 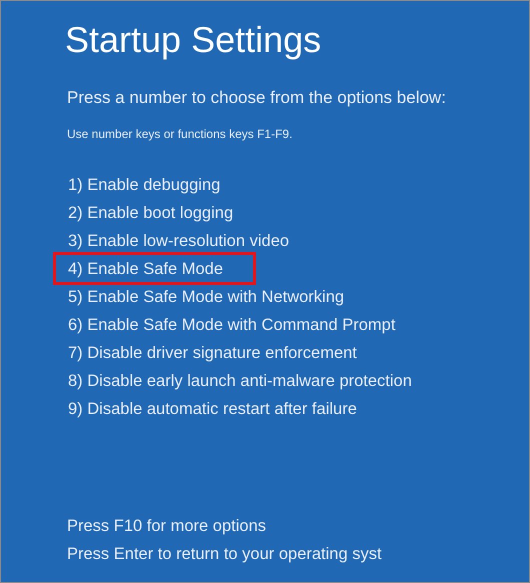 What do you see at coordinates (167, 526) in the screenshot?
I see `footer-text: Press F10 for more options` at bounding box center [167, 526].